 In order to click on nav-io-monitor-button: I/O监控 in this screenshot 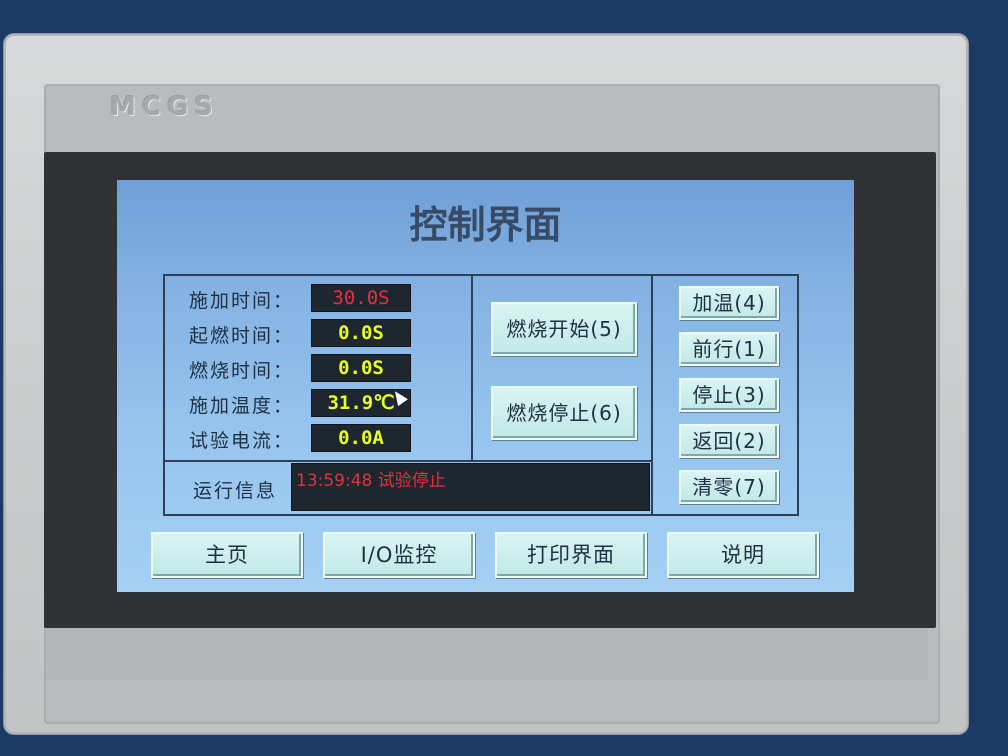, I will do `click(399, 555)`.